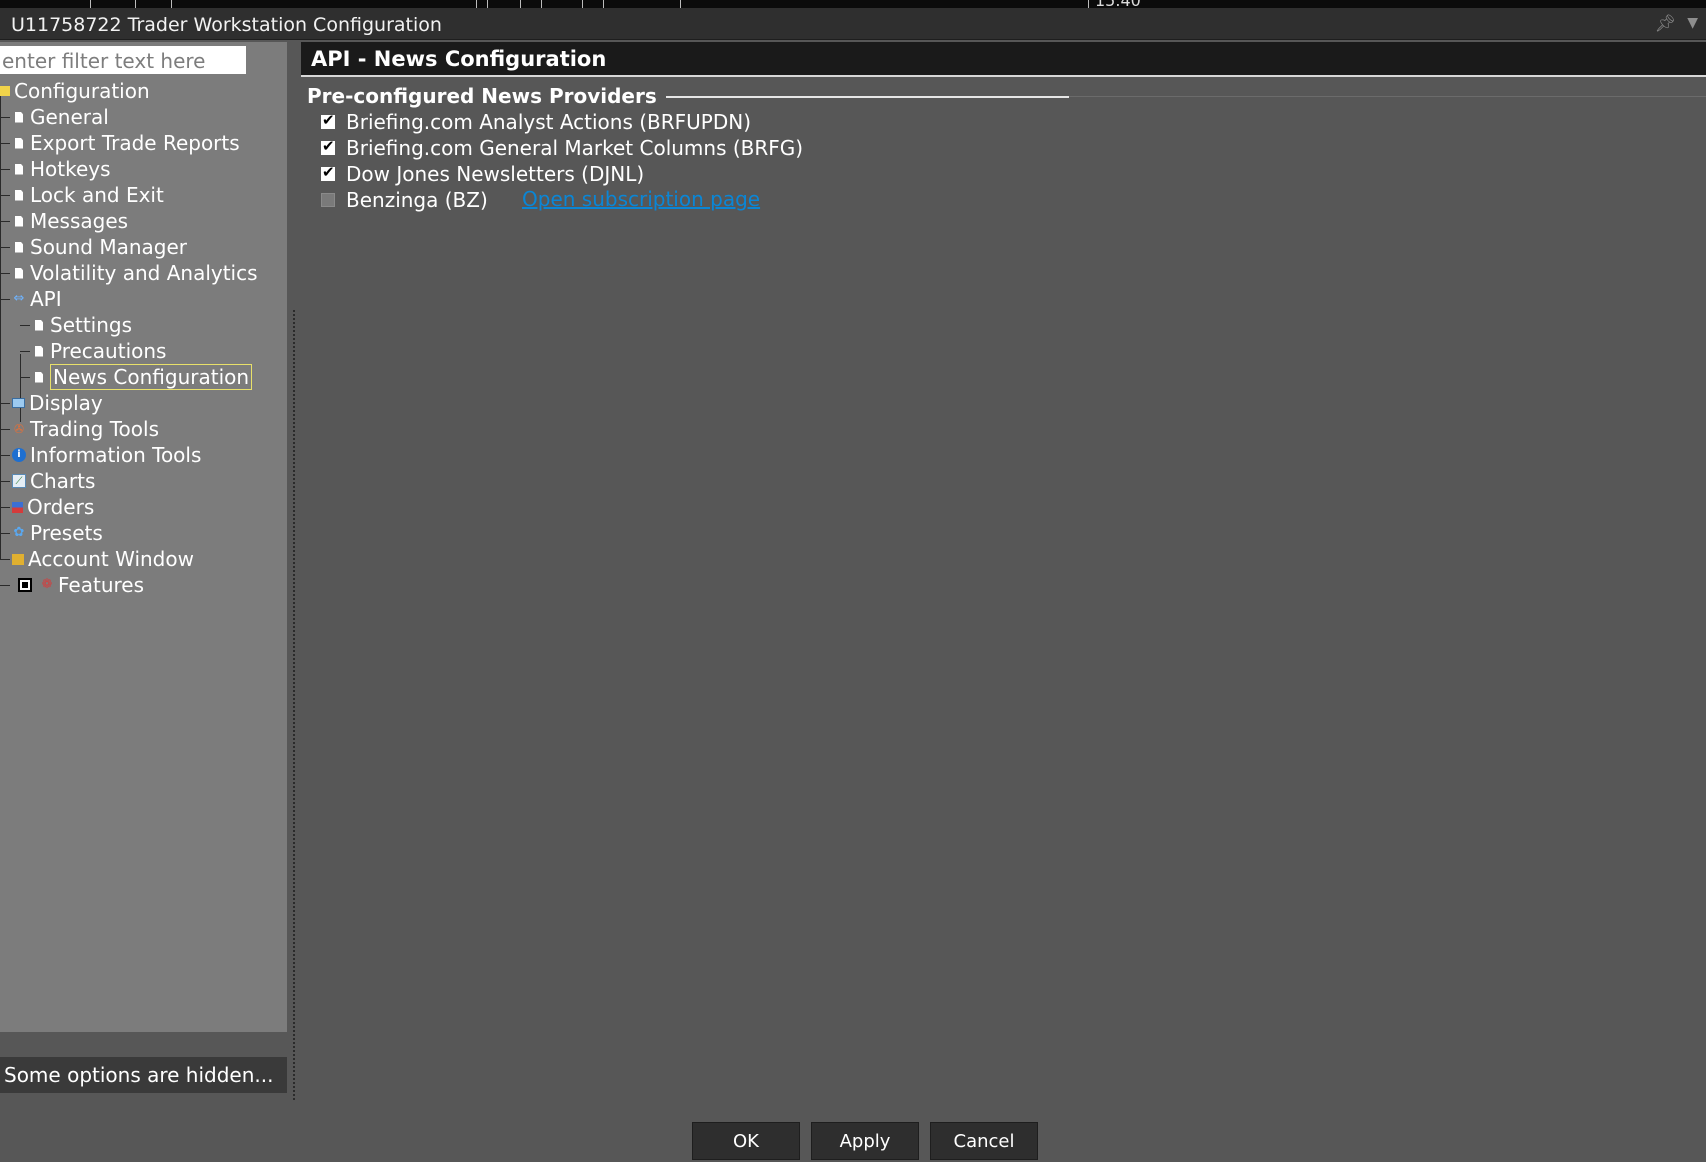 The width and height of the screenshot is (1706, 1162). I want to click on apply-button: Apply, so click(865, 1141).